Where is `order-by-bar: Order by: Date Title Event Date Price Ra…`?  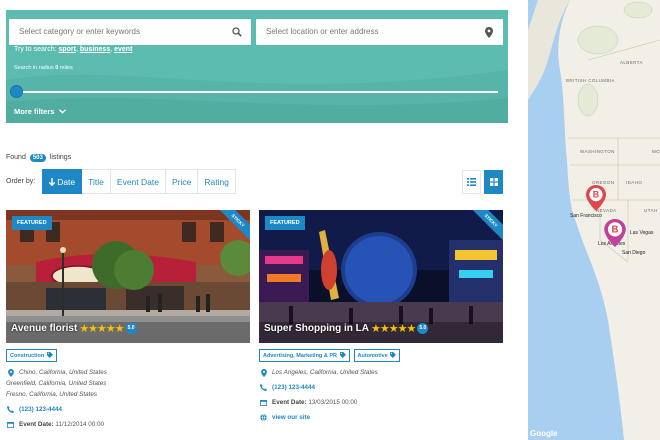
order-by-bar: Order by: Date Title Event Date Price Ra… is located at coordinates (121, 181).